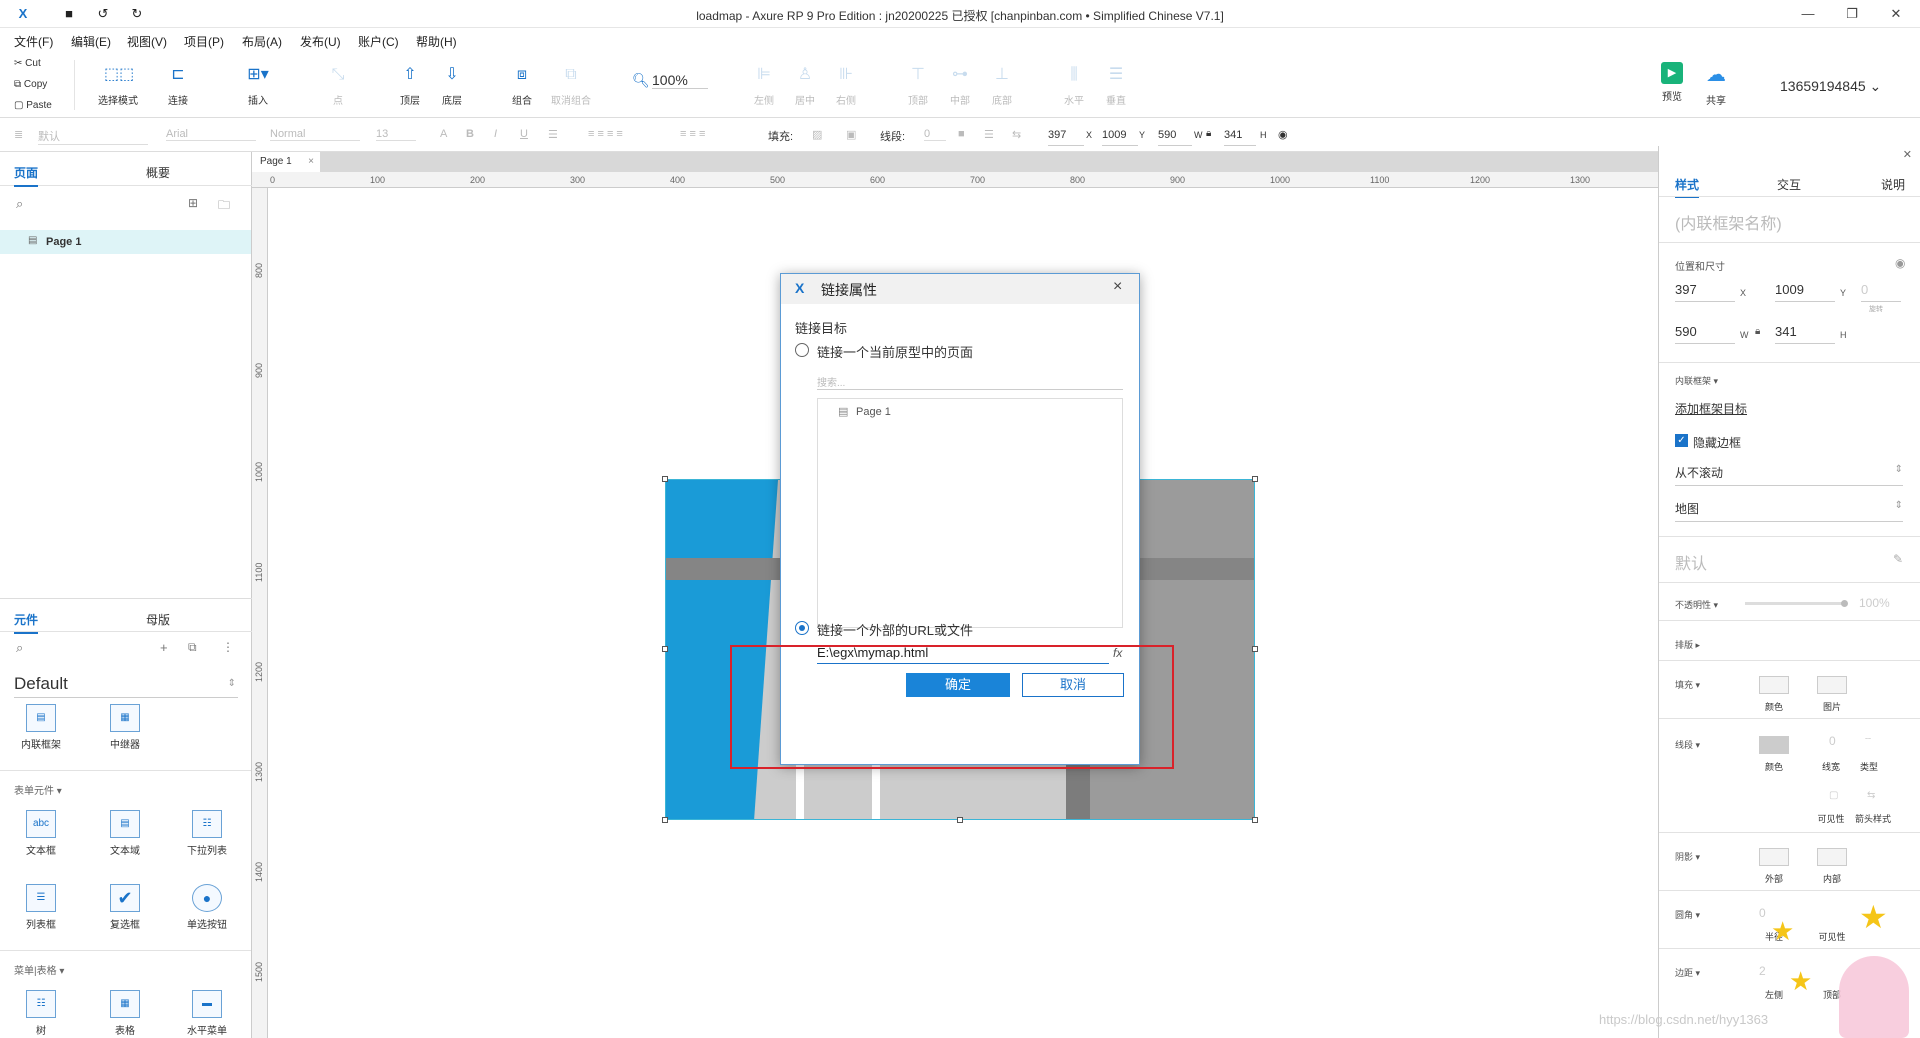 This screenshot has height=1038, width=1920. I want to click on menu-edit: 编辑(E), so click(91, 41).